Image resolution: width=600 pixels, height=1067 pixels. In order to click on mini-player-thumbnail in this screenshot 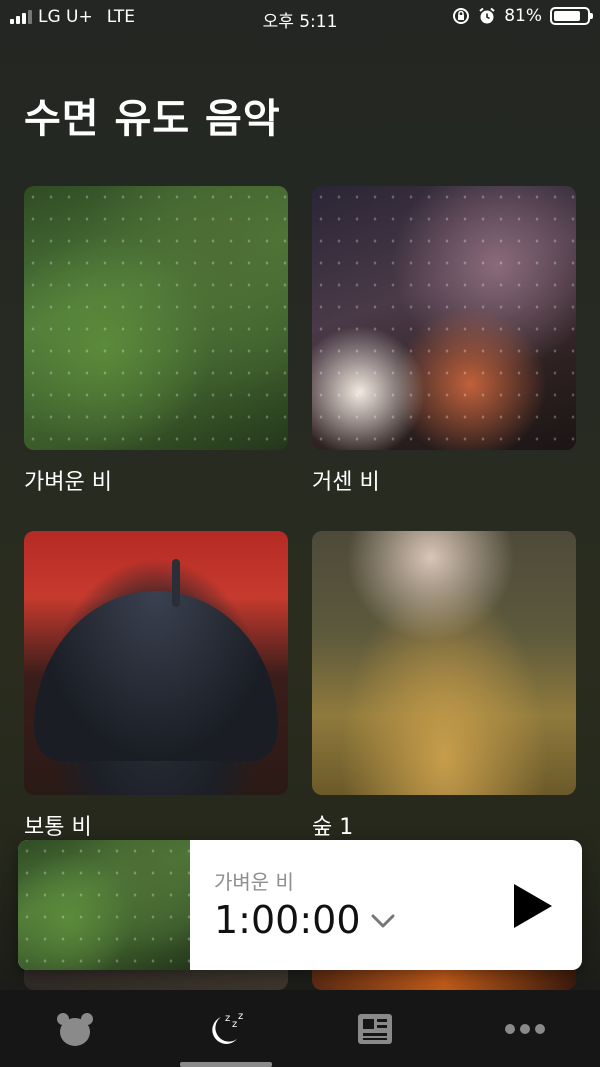, I will do `click(104, 905)`.